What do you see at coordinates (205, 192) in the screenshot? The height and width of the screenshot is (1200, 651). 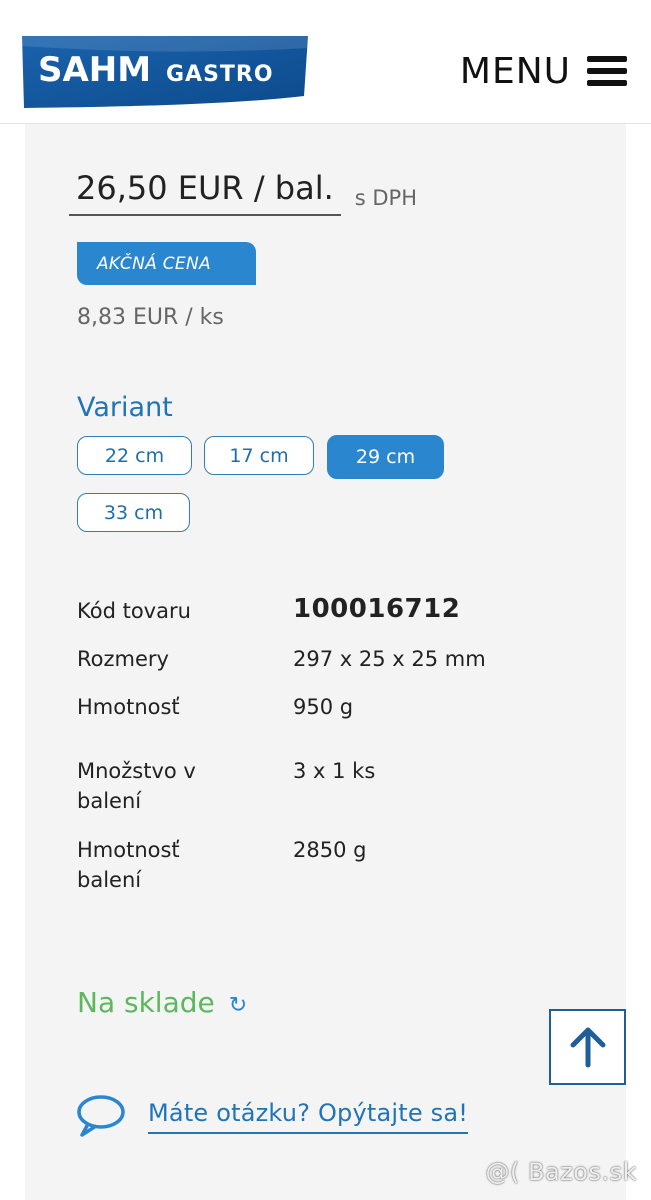 I see `product-price: 26,50 EUR / bal.` at bounding box center [205, 192].